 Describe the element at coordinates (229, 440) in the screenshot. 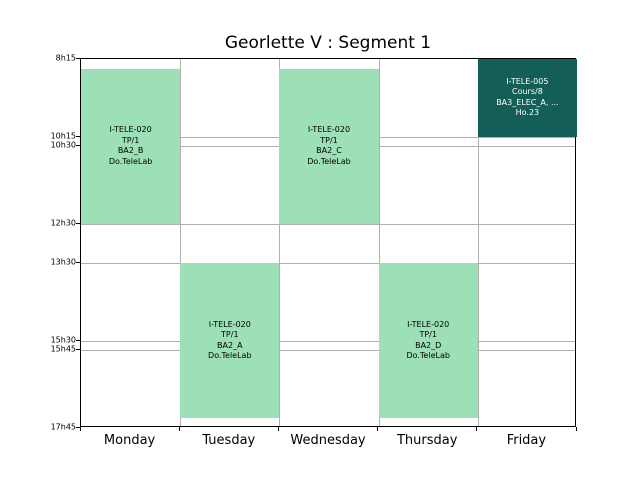

I see `day-label-tuesday: Tuesday` at that location.